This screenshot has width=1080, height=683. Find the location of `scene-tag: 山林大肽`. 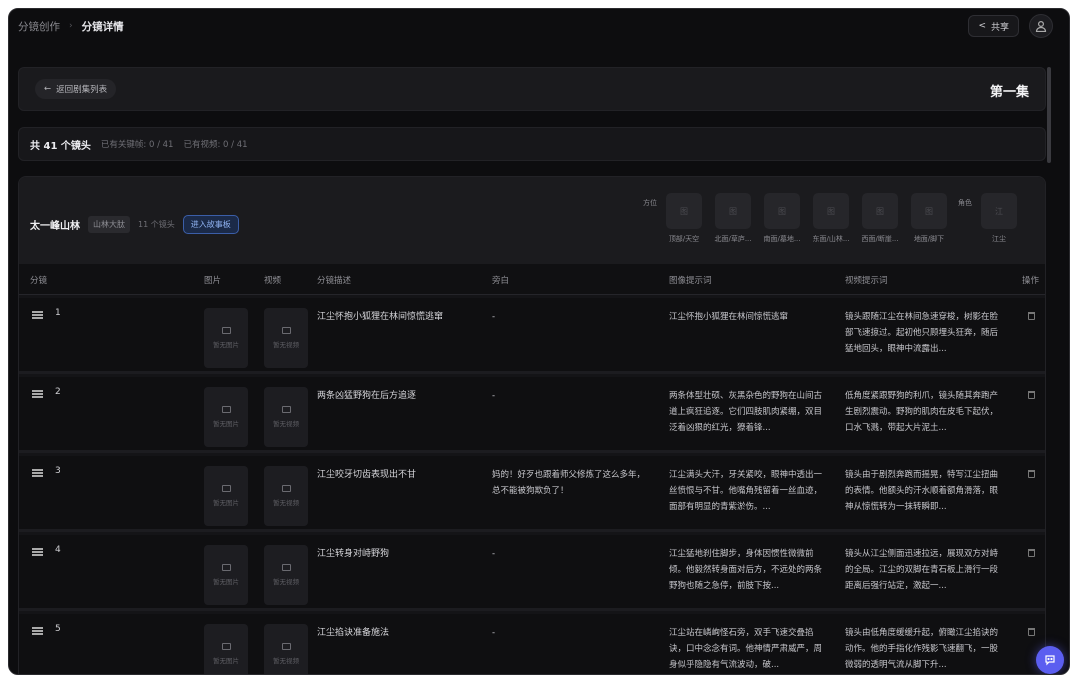

scene-tag: 山林大肽 is located at coordinates (109, 224).